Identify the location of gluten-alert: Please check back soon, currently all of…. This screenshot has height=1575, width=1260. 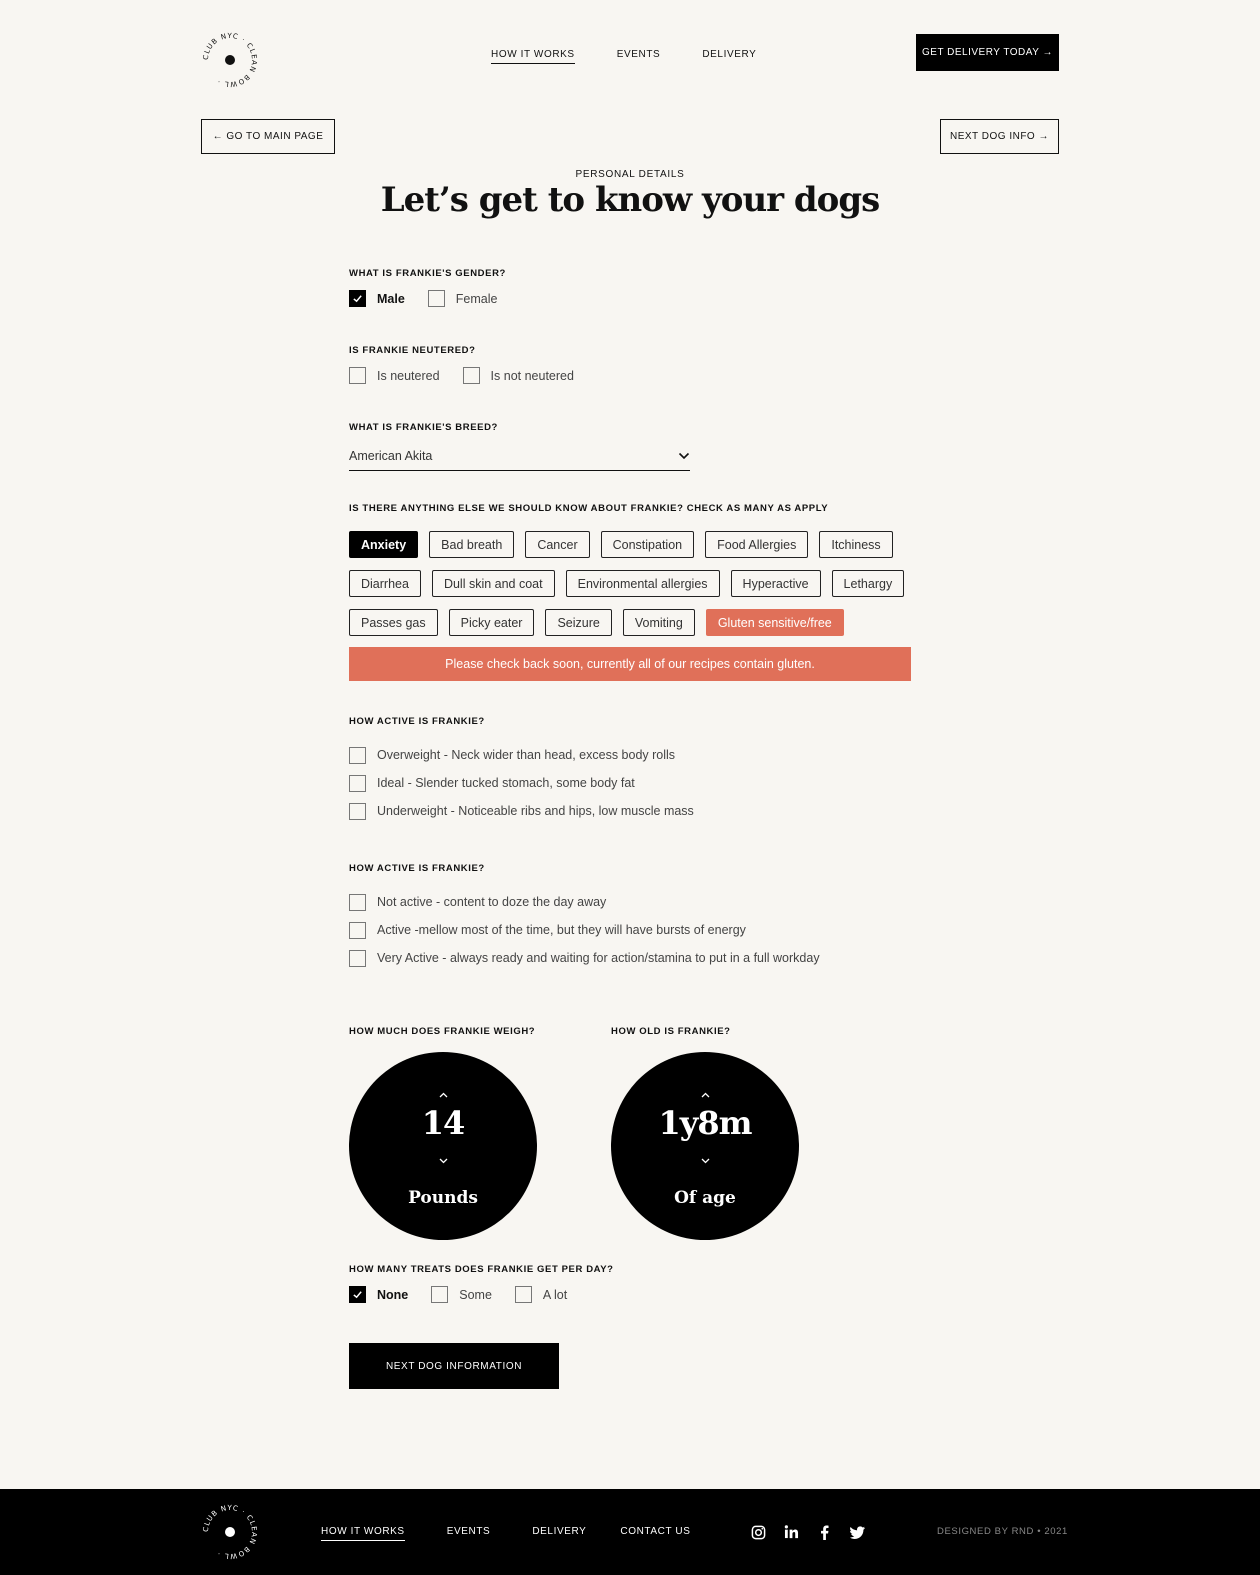
(630, 664).